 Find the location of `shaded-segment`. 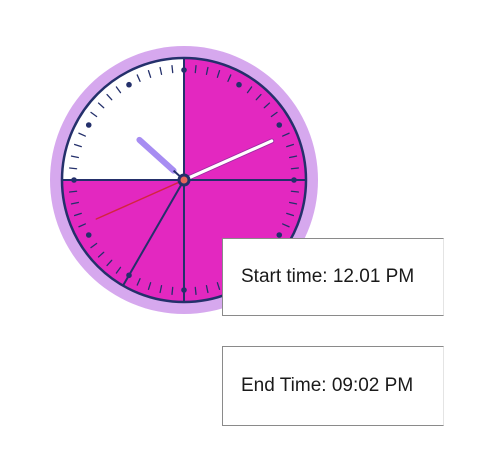

shaded-segment is located at coordinates (245, 119).